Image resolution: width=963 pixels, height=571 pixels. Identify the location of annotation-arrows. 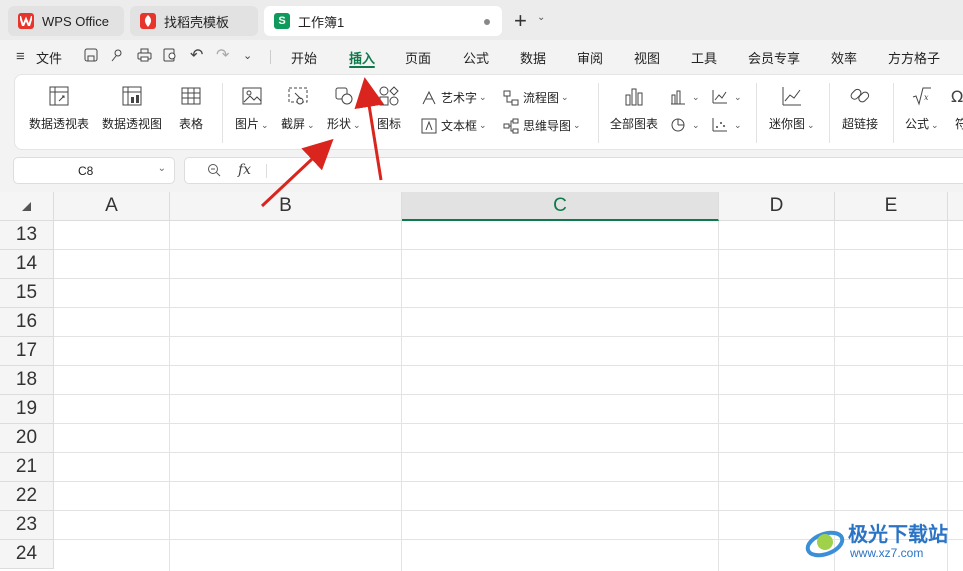
(322, 142).